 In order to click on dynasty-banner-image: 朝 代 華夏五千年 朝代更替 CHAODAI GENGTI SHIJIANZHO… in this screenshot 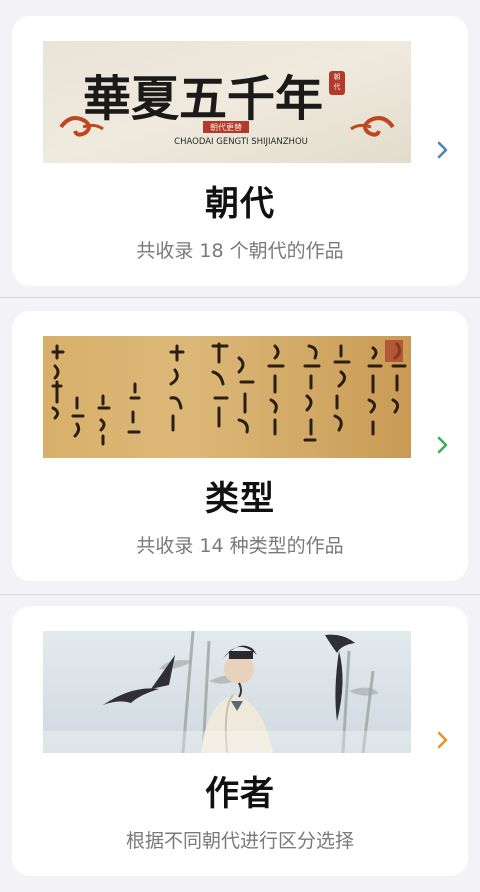, I will do `click(227, 102)`.